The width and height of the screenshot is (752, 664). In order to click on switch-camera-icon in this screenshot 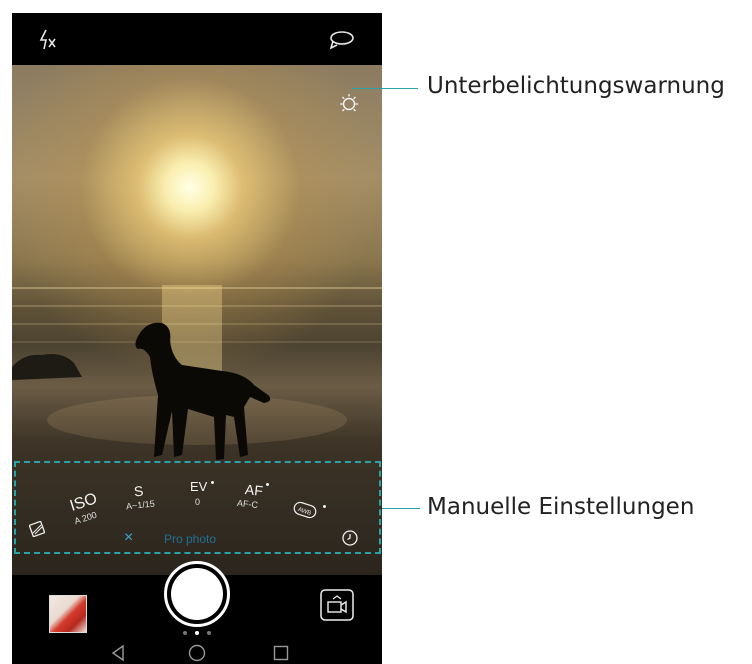, I will do `click(342, 40)`.